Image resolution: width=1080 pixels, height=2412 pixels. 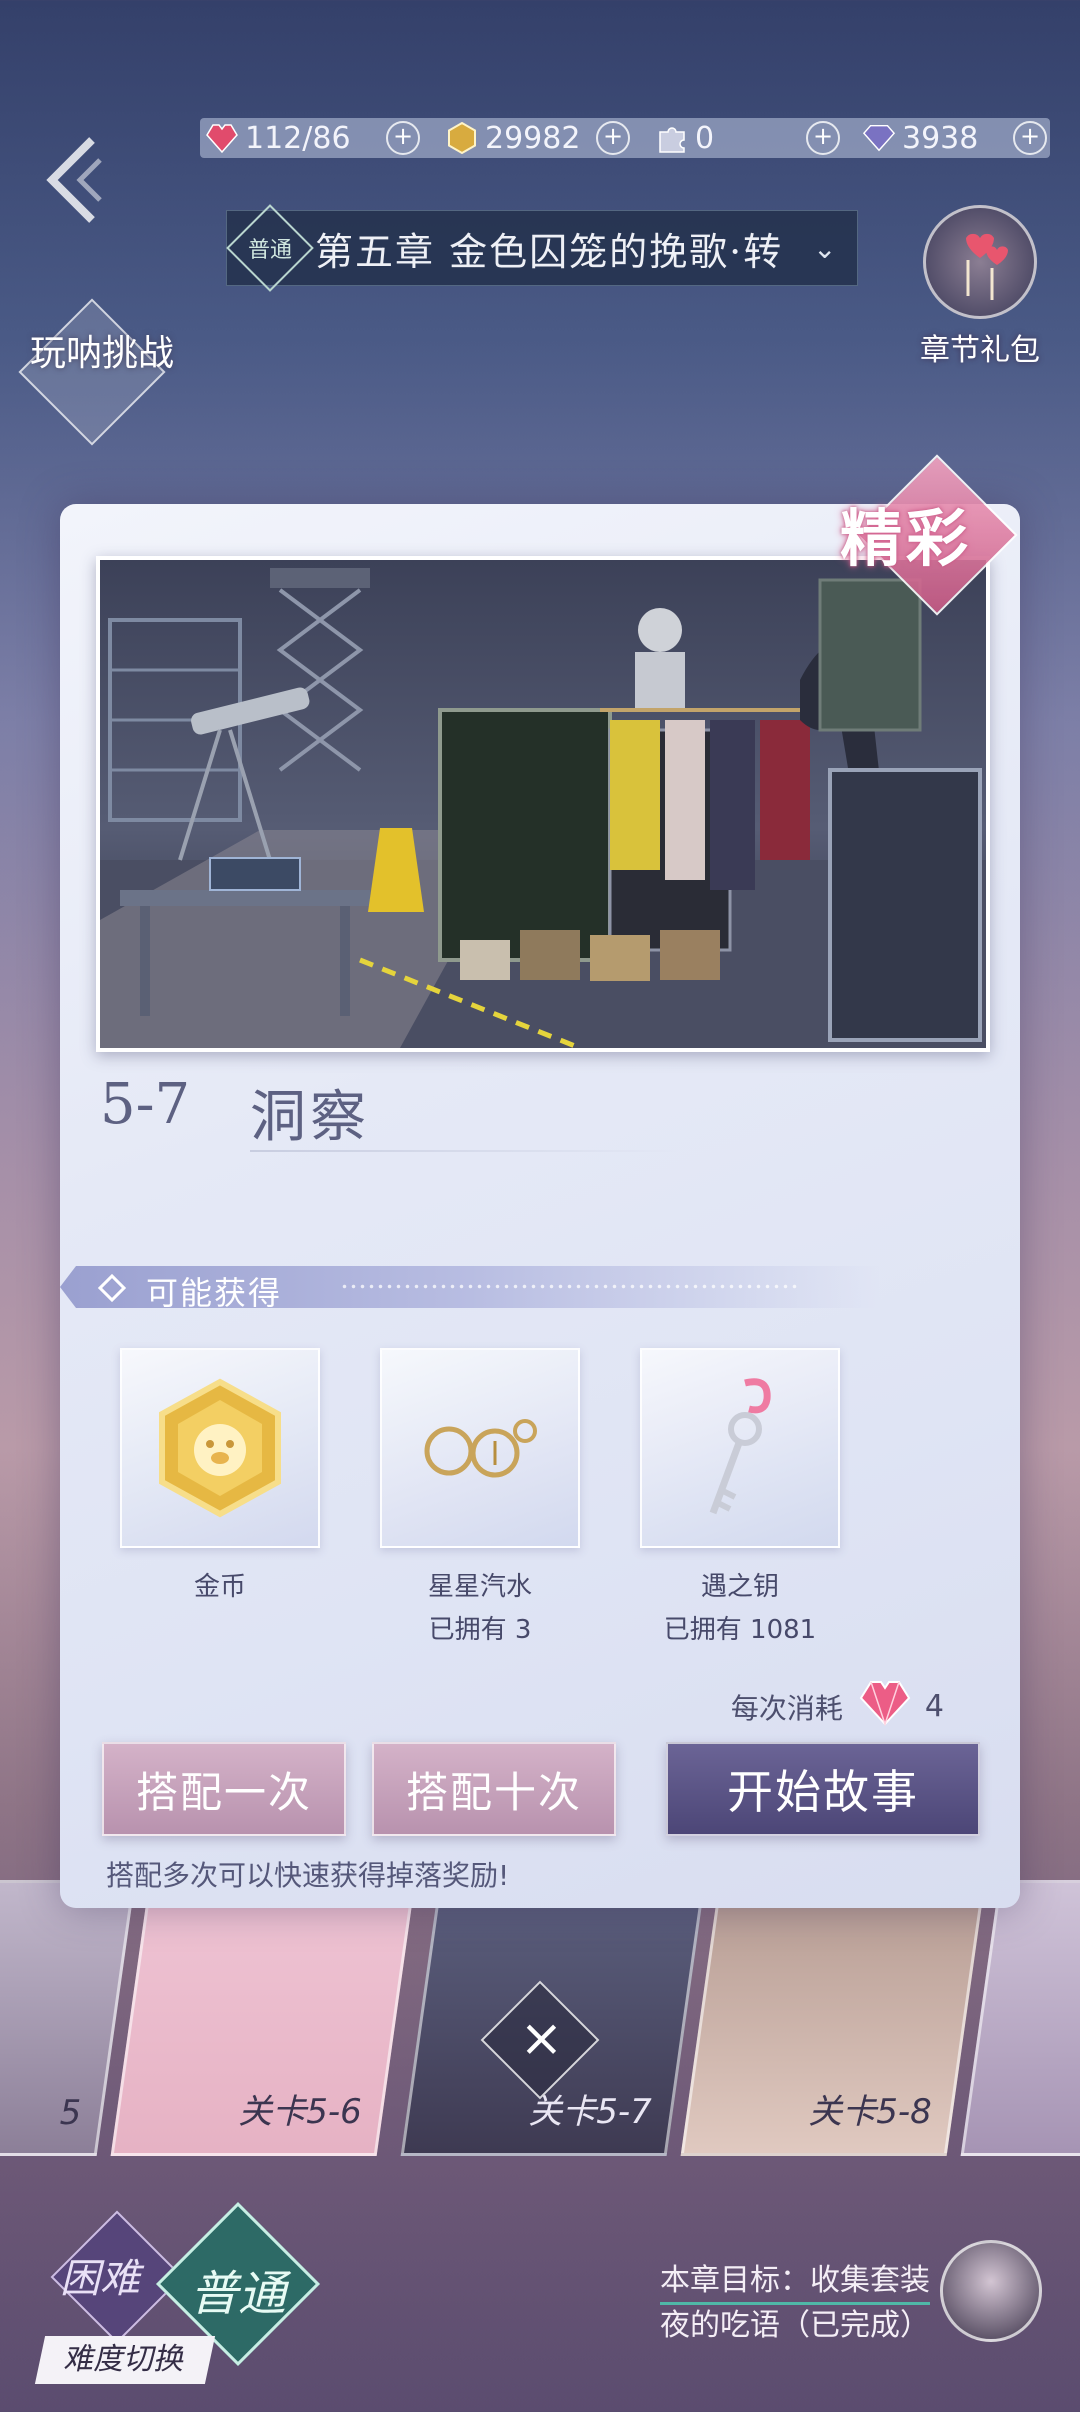 What do you see at coordinates (991, 2291) in the screenshot?
I see `outfit-avatar` at bounding box center [991, 2291].